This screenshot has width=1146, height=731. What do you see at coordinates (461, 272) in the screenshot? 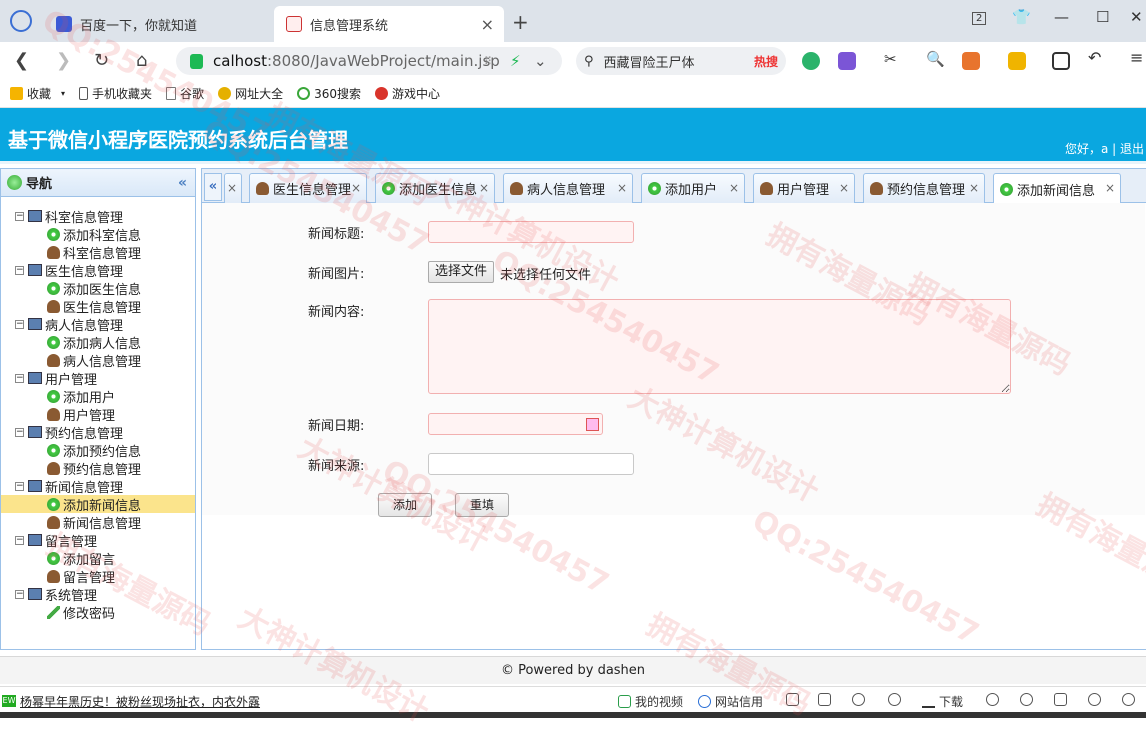
I see `choose-file-button: 选择文件` at bounding box center [461, 272].